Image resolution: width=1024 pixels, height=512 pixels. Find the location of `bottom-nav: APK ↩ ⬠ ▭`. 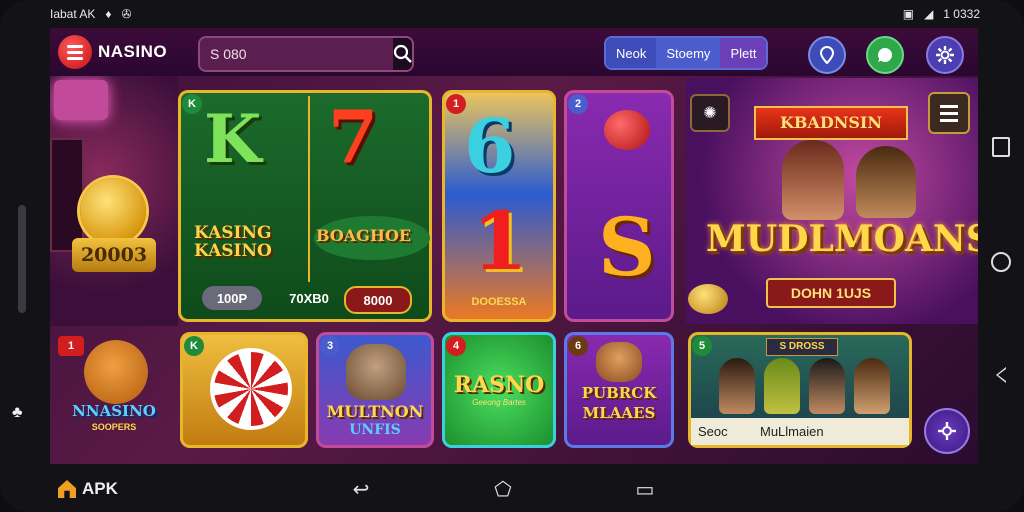

bottom-nav: APK ↩ ⬠ ▭ is located at coordinates (515, 489).